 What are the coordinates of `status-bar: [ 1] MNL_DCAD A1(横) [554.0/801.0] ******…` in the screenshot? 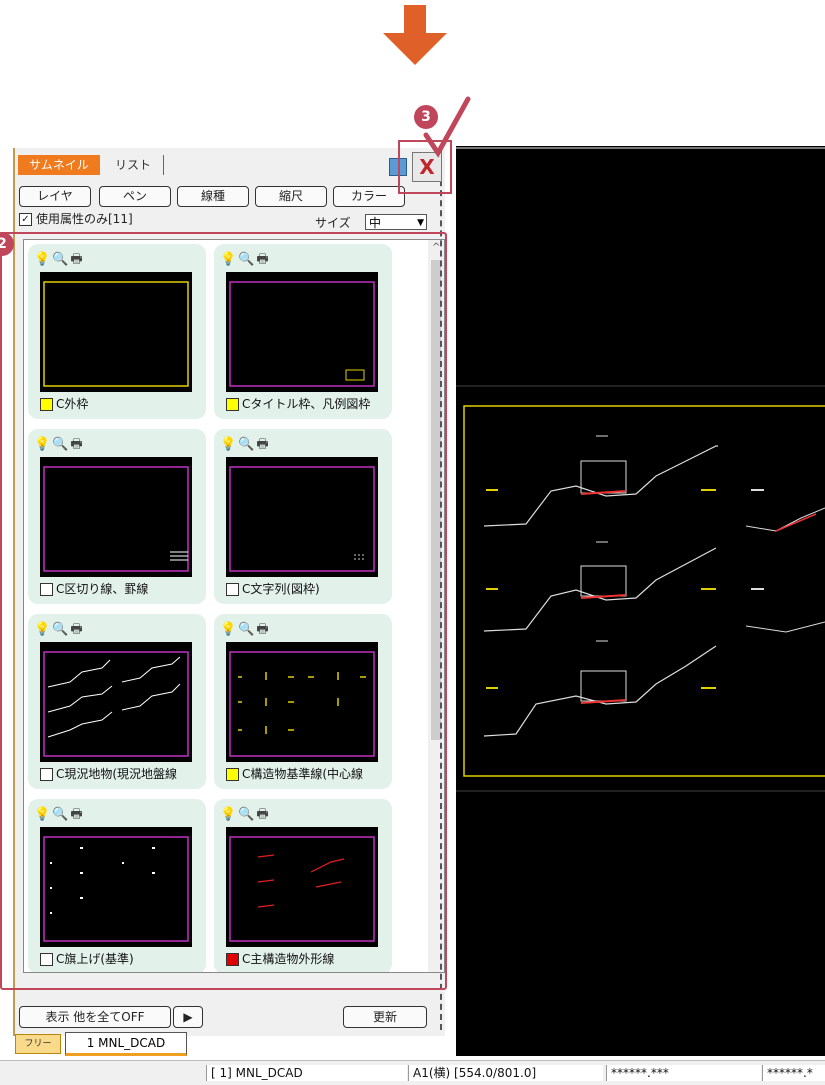 It's located at (412, 1072).